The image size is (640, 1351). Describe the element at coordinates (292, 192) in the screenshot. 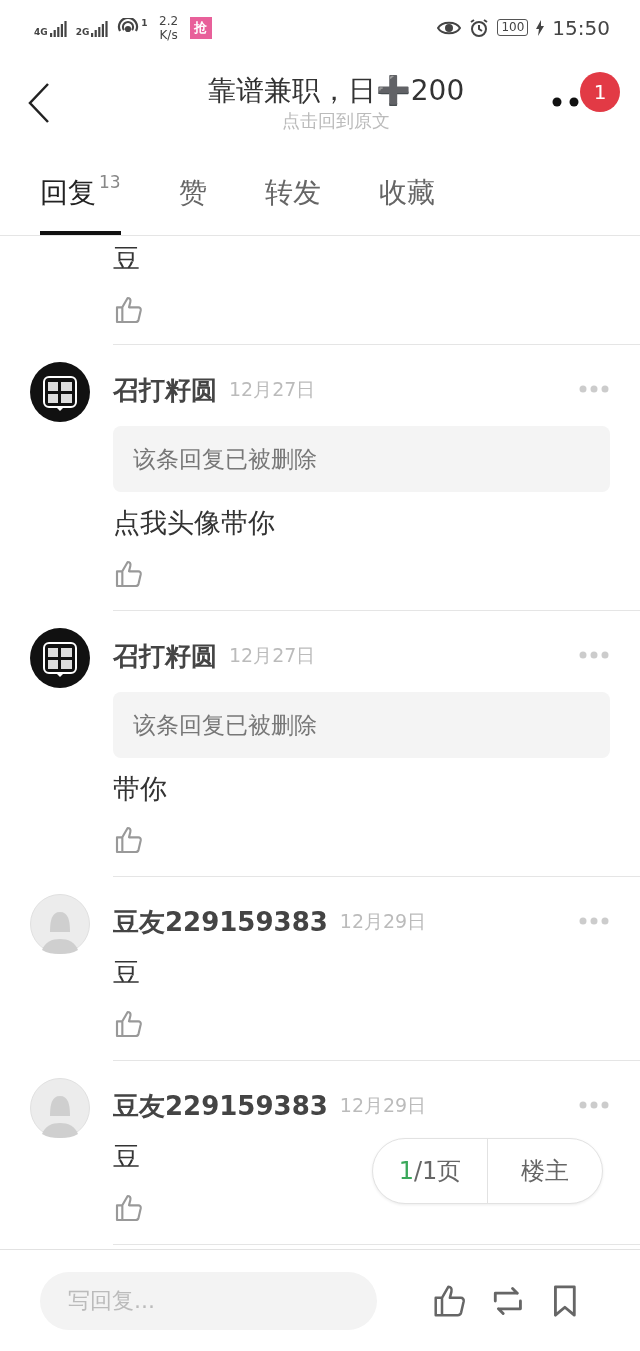

I see `tab: 转发` at that location.